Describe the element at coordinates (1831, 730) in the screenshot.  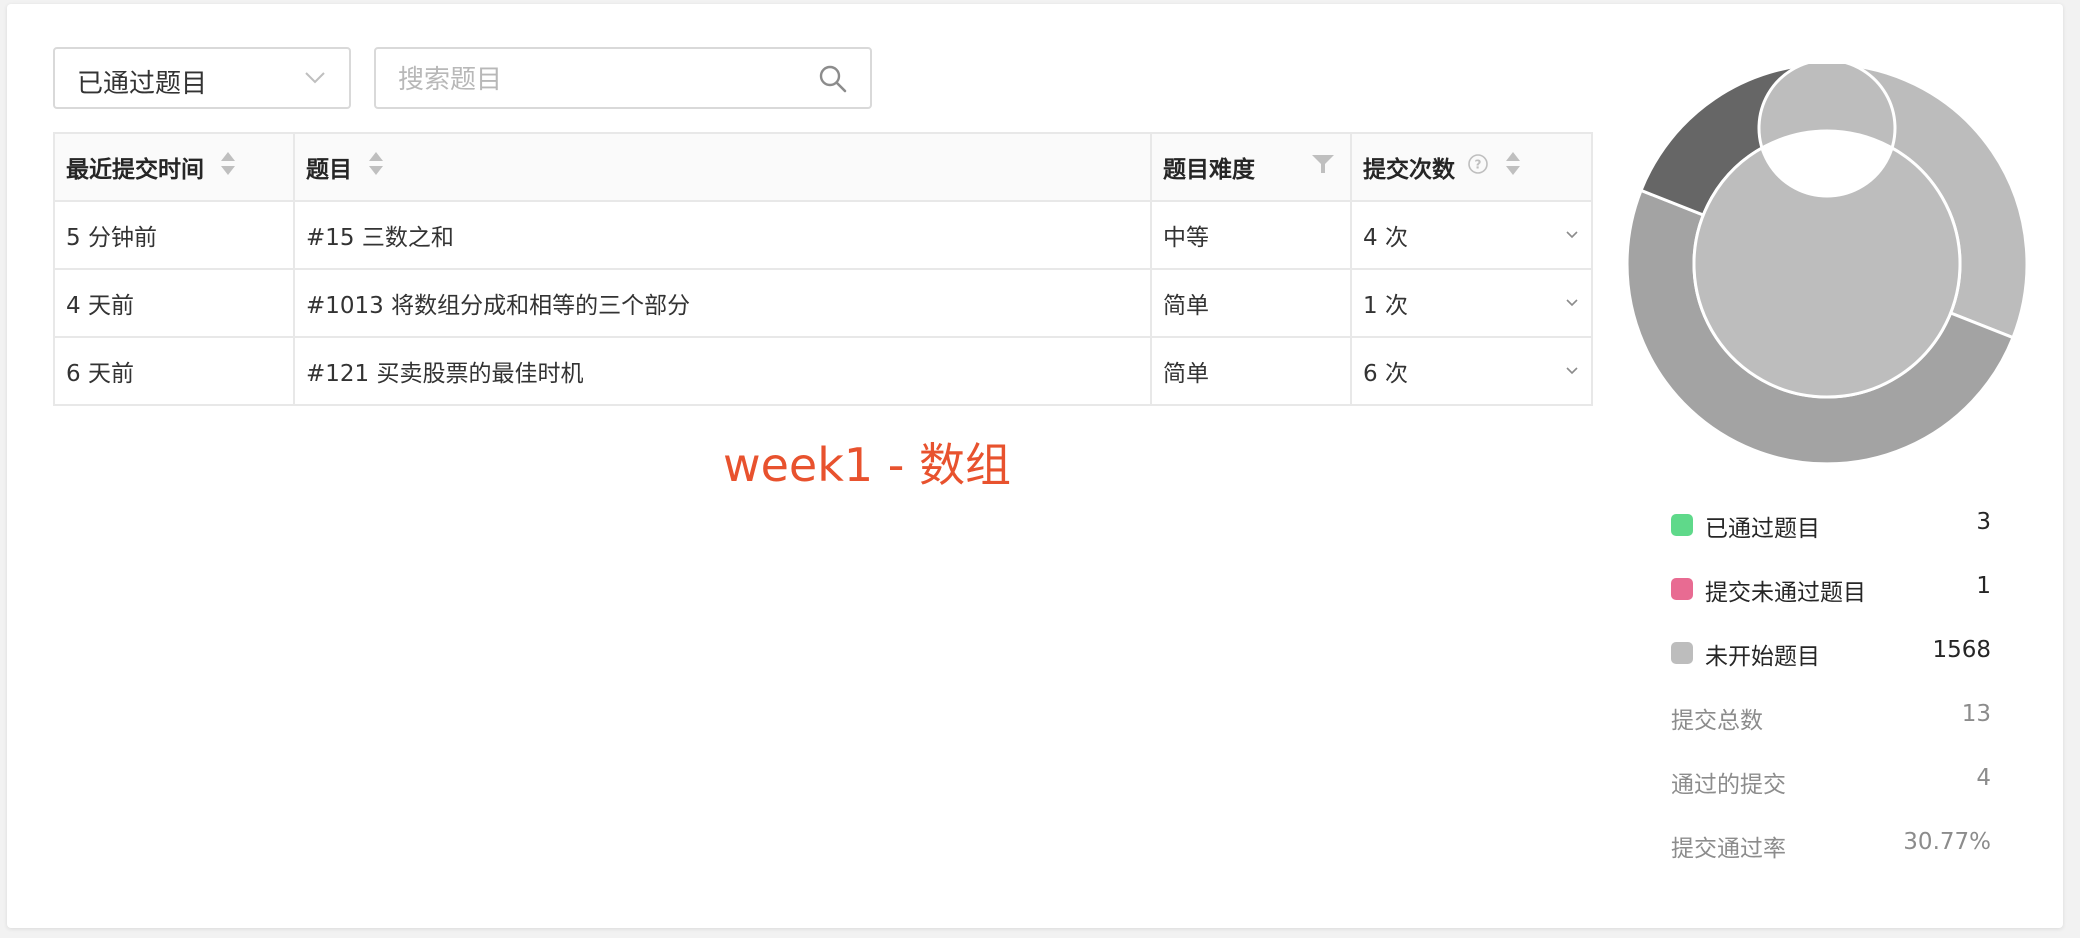
I see `stat-row-total-submissions: 提交总数 13` at that location.